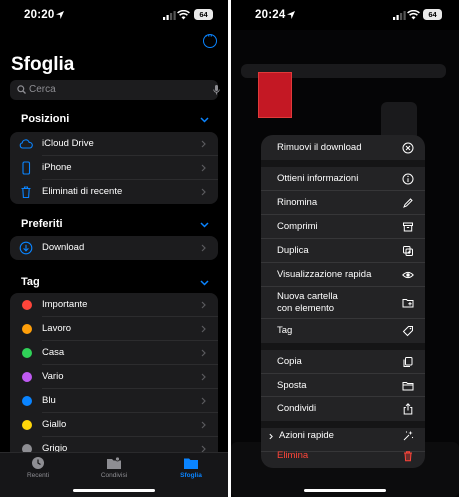  I want to click on menu-item-label: Copia, so click(289, 361).